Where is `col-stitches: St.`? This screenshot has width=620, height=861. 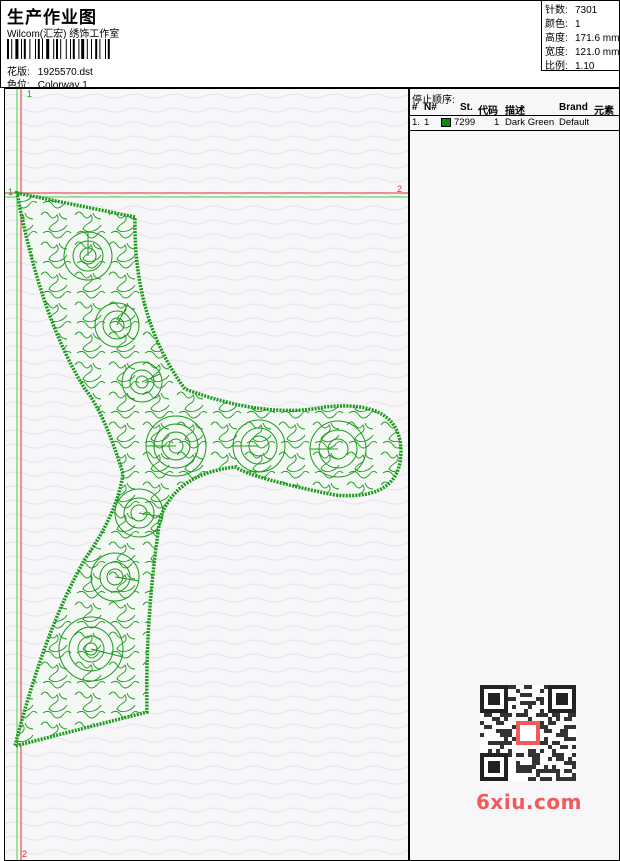 col-stitches: St. is located at coordinates (466, 107).